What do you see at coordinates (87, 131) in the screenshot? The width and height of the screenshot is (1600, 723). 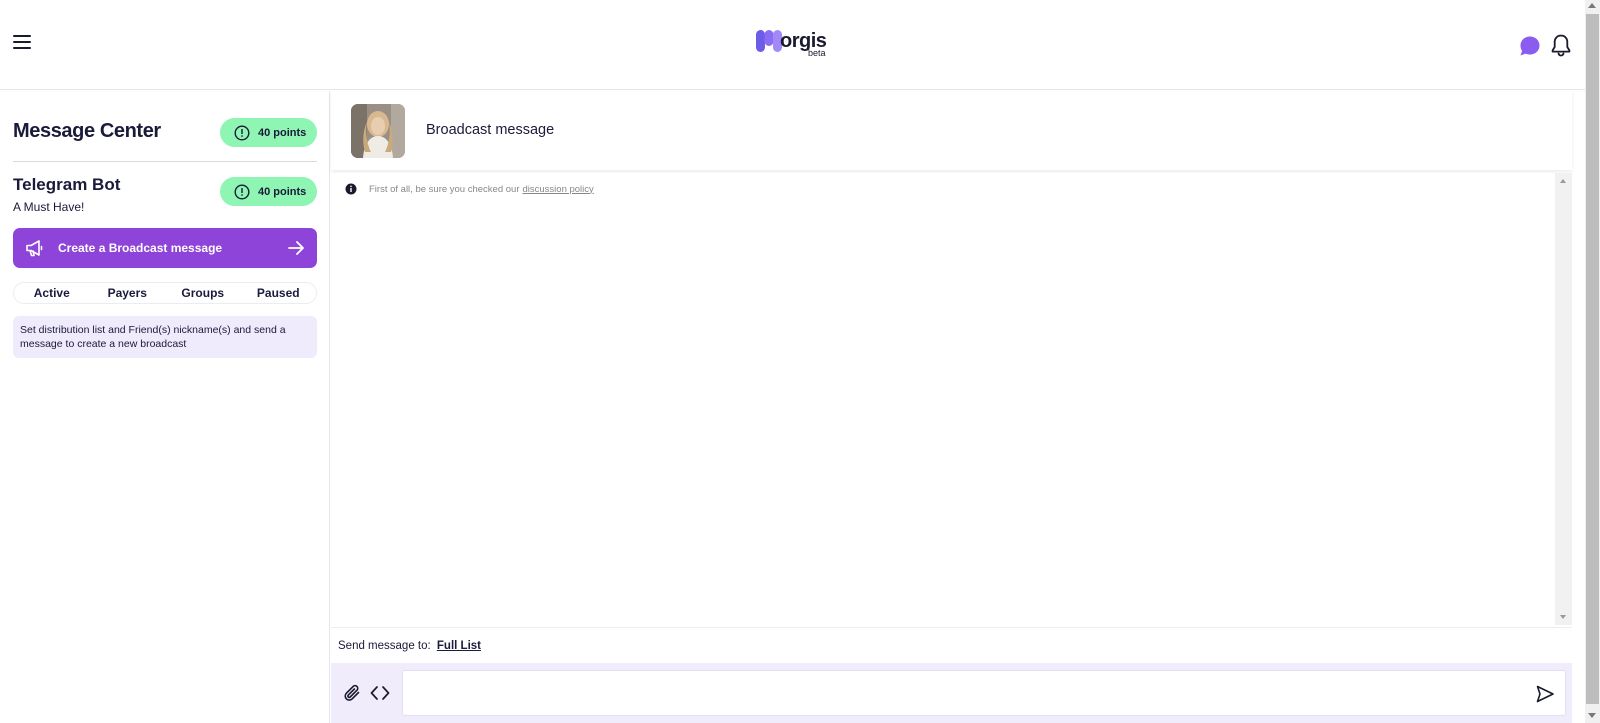 I see `page-title: Message Center` at bounding box center [87, 131].